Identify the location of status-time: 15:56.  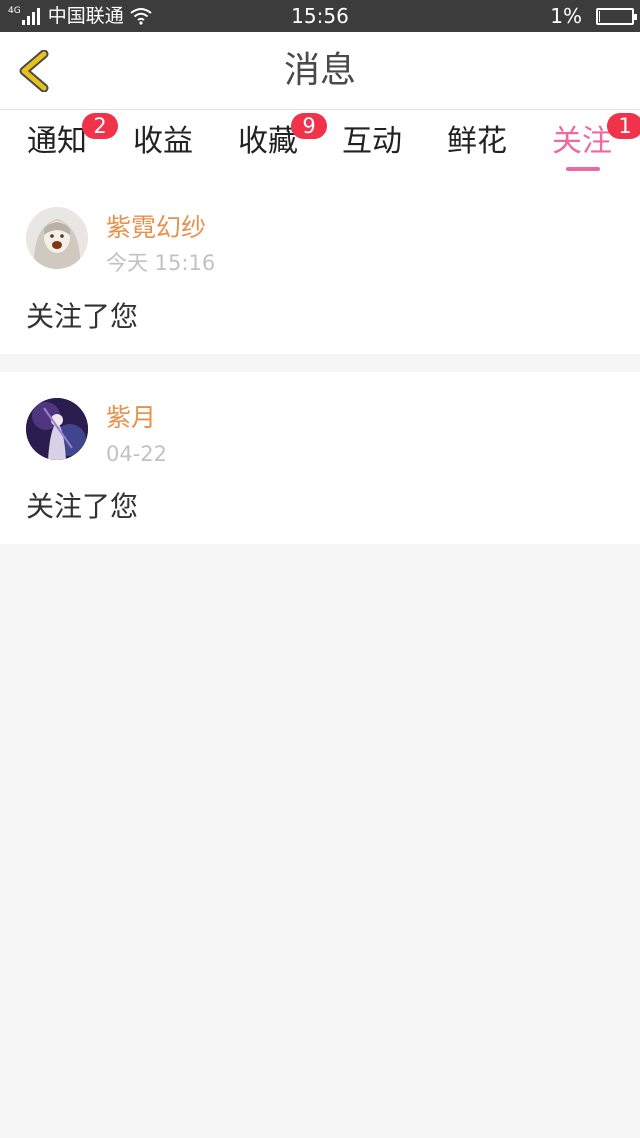
(320, 16).